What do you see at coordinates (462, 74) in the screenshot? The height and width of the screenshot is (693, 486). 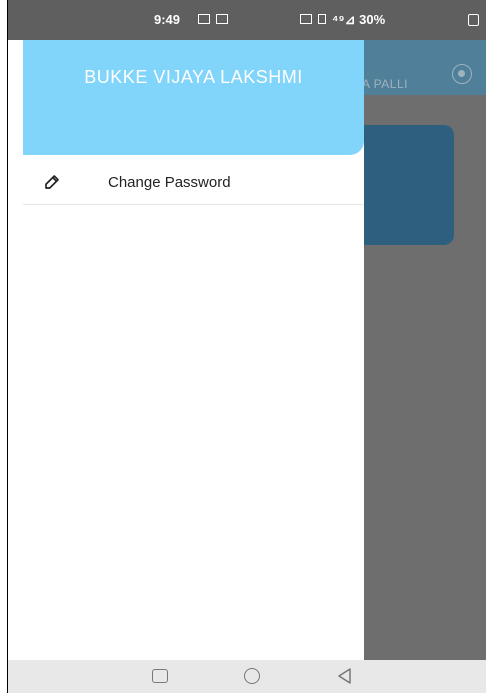 I see `logout-icon` at bounding box center [462, 74].